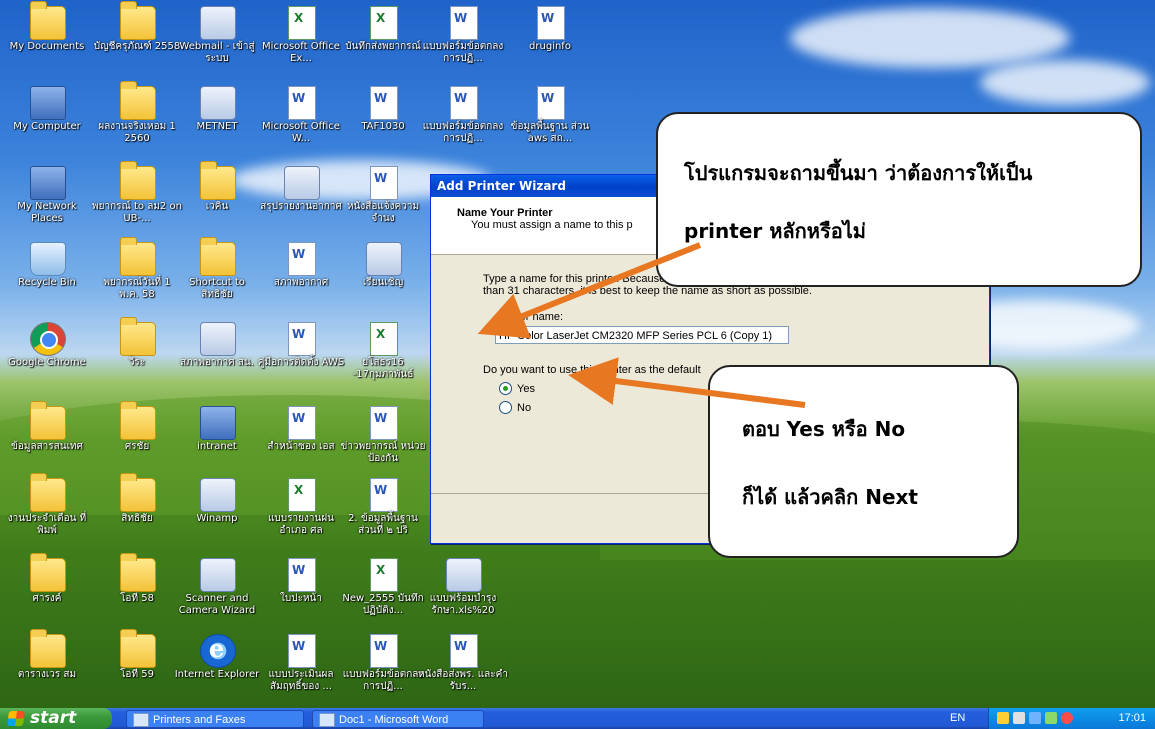 The image size is (1155, 729). I want to click on desktop-icon-label: สภาพอากาศ สน., so click(217, 362).